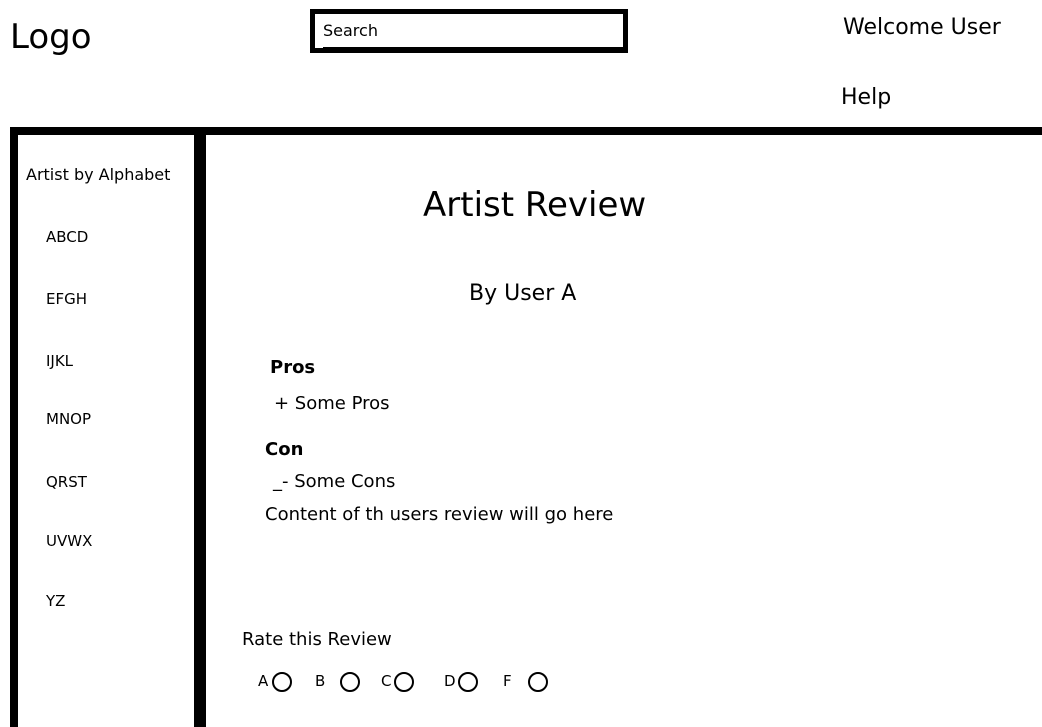 The width and height of the screenshot is (1042, 727). I want to click on welcome-user-text: Welcome User, so click(922, 27).